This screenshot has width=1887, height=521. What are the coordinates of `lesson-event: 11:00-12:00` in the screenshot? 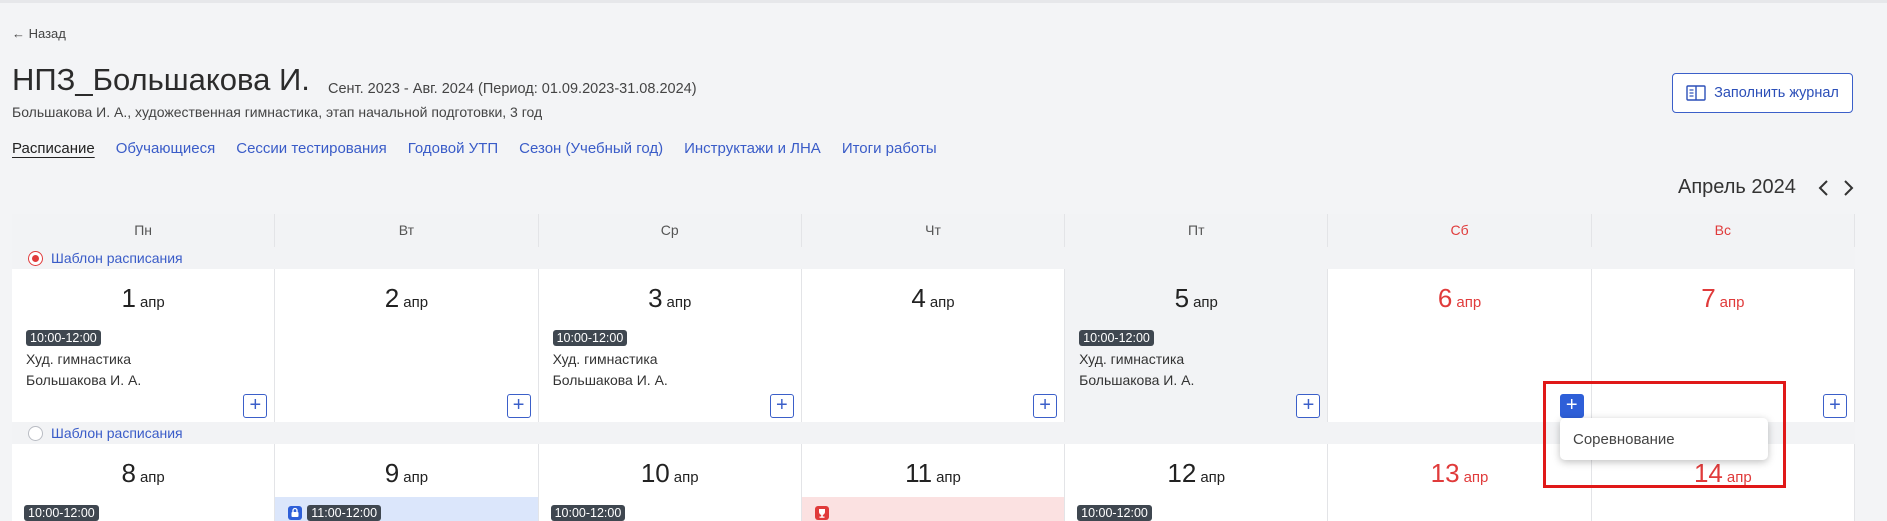 It's located at (334, 513).